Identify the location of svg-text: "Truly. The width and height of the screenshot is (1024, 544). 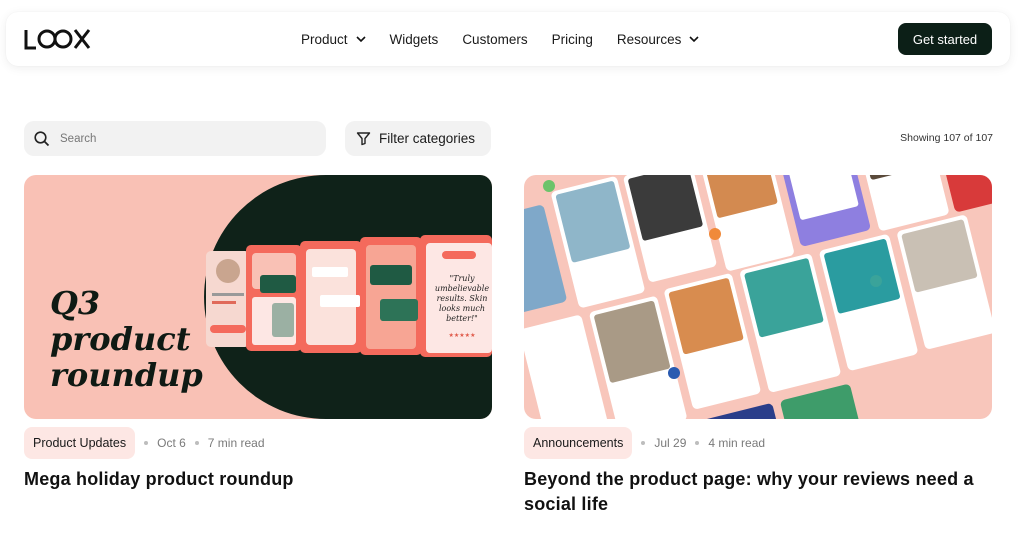
(462, 278).